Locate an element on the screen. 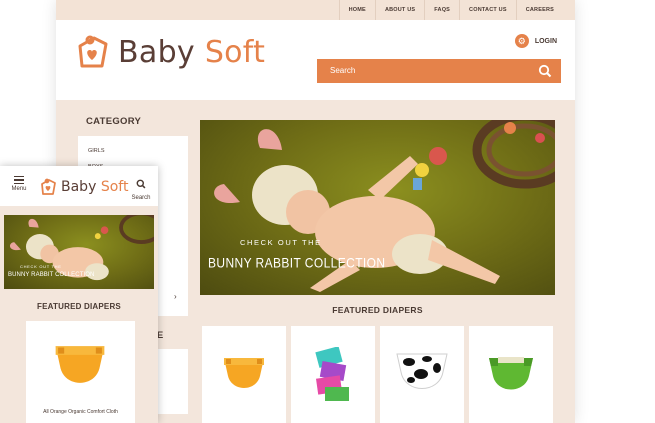 The height and width of the screenshot is (423, 655). mobile-logo: Baby Soft is located at coordinates (83, 187).